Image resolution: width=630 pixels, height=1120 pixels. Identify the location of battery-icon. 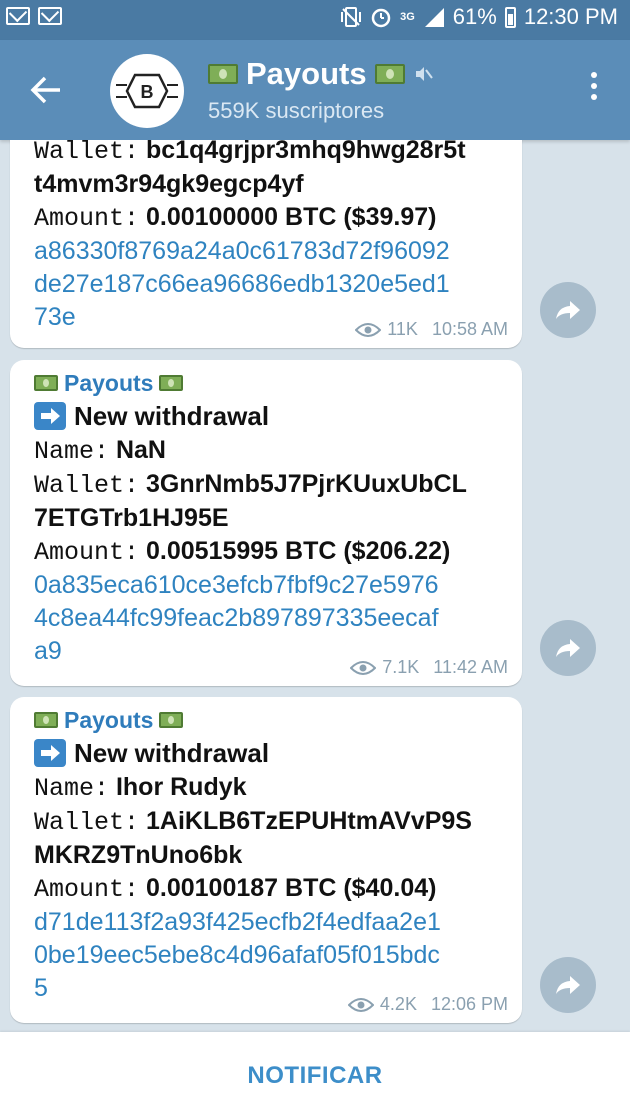
(510, 17).